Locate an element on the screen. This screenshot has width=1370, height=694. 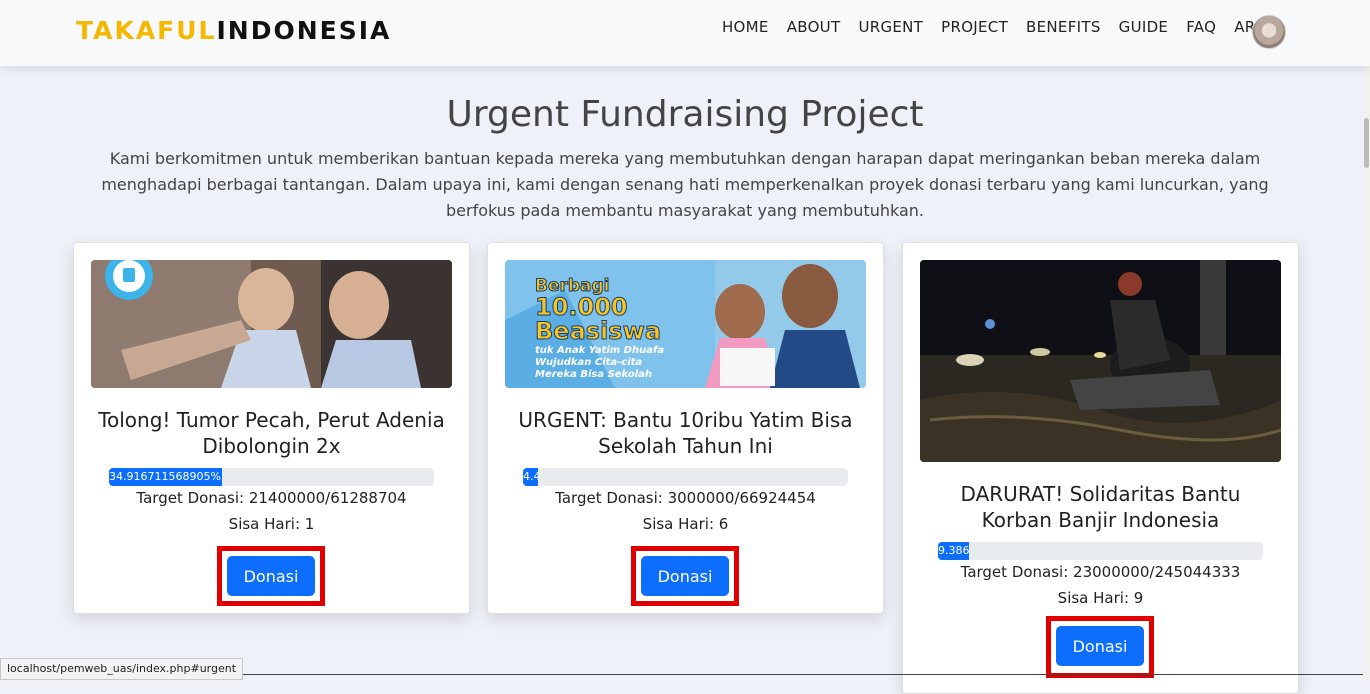
target-donasi-2: Target Donasi: 3000000/66924454 is located at coordinates (685, 498).